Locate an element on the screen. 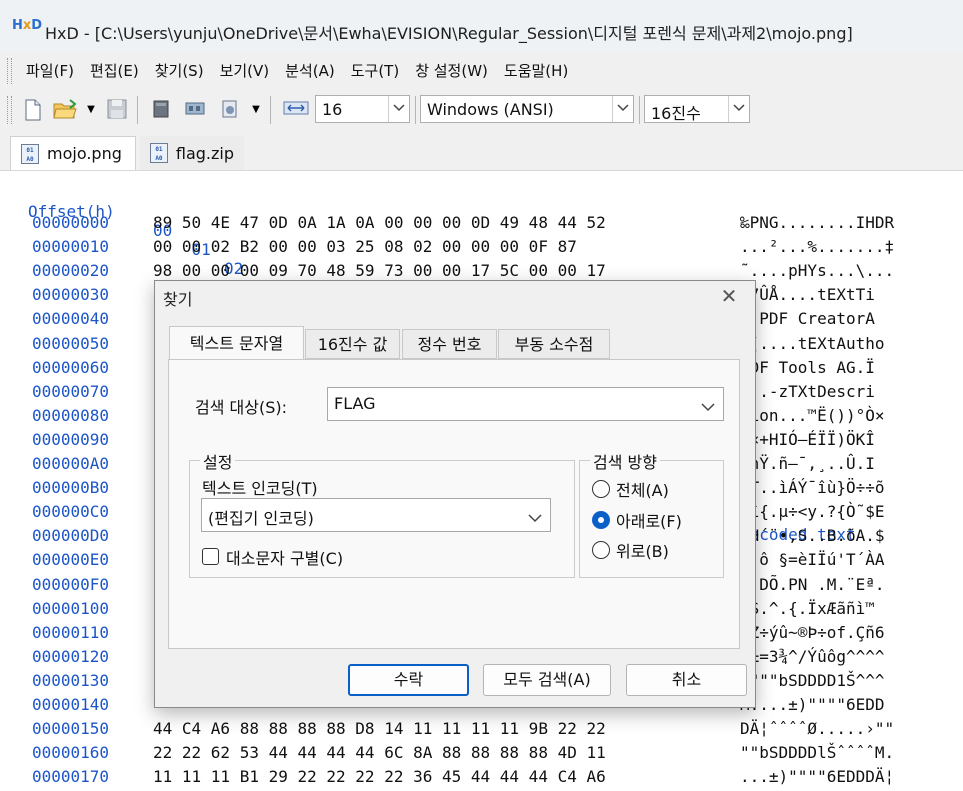 This screenshot has width=963, height=791. charset-select: Windows (ANSI) is located at coordinates (527, 109).